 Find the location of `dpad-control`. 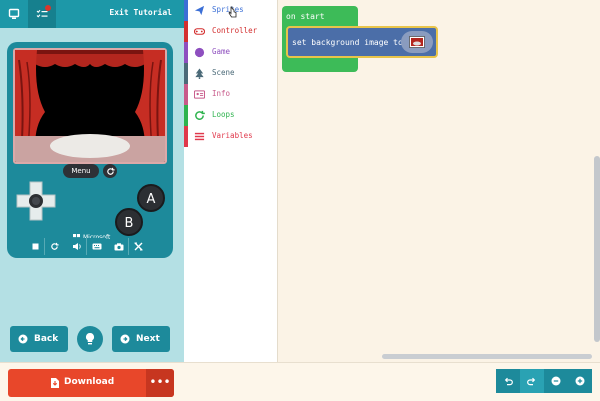

dpad-control is located at coordinates (36, 201).